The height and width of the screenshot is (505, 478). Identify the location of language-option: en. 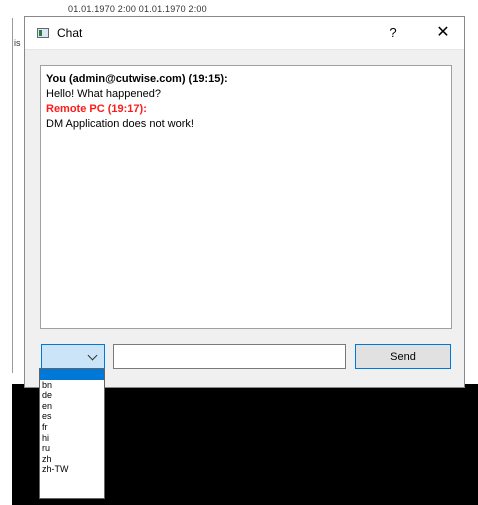
(72, 406).